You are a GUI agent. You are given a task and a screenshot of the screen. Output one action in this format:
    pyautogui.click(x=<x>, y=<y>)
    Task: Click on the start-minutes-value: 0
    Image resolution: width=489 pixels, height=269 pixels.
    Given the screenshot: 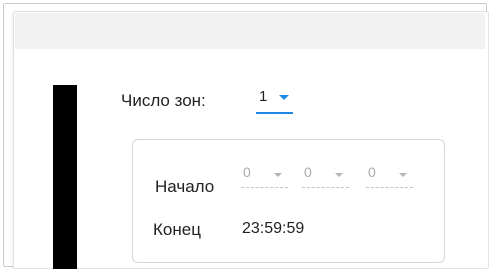 What is the action you would take?
    pyautogui.click(x=308, y=172)
    